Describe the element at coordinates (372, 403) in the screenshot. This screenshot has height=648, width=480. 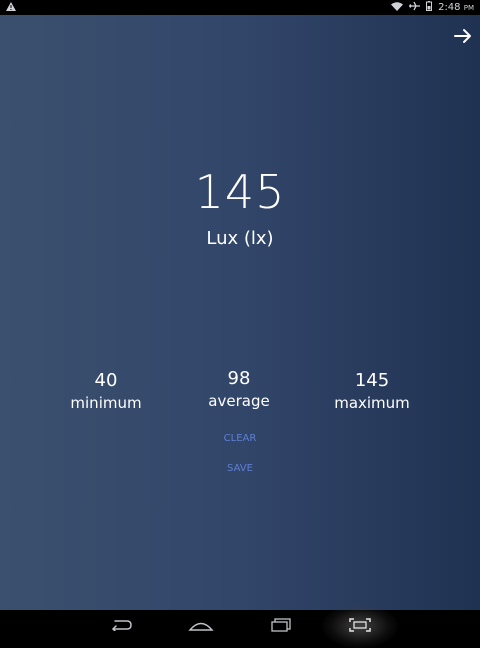
I see `maximum-label: maximum` at that location.